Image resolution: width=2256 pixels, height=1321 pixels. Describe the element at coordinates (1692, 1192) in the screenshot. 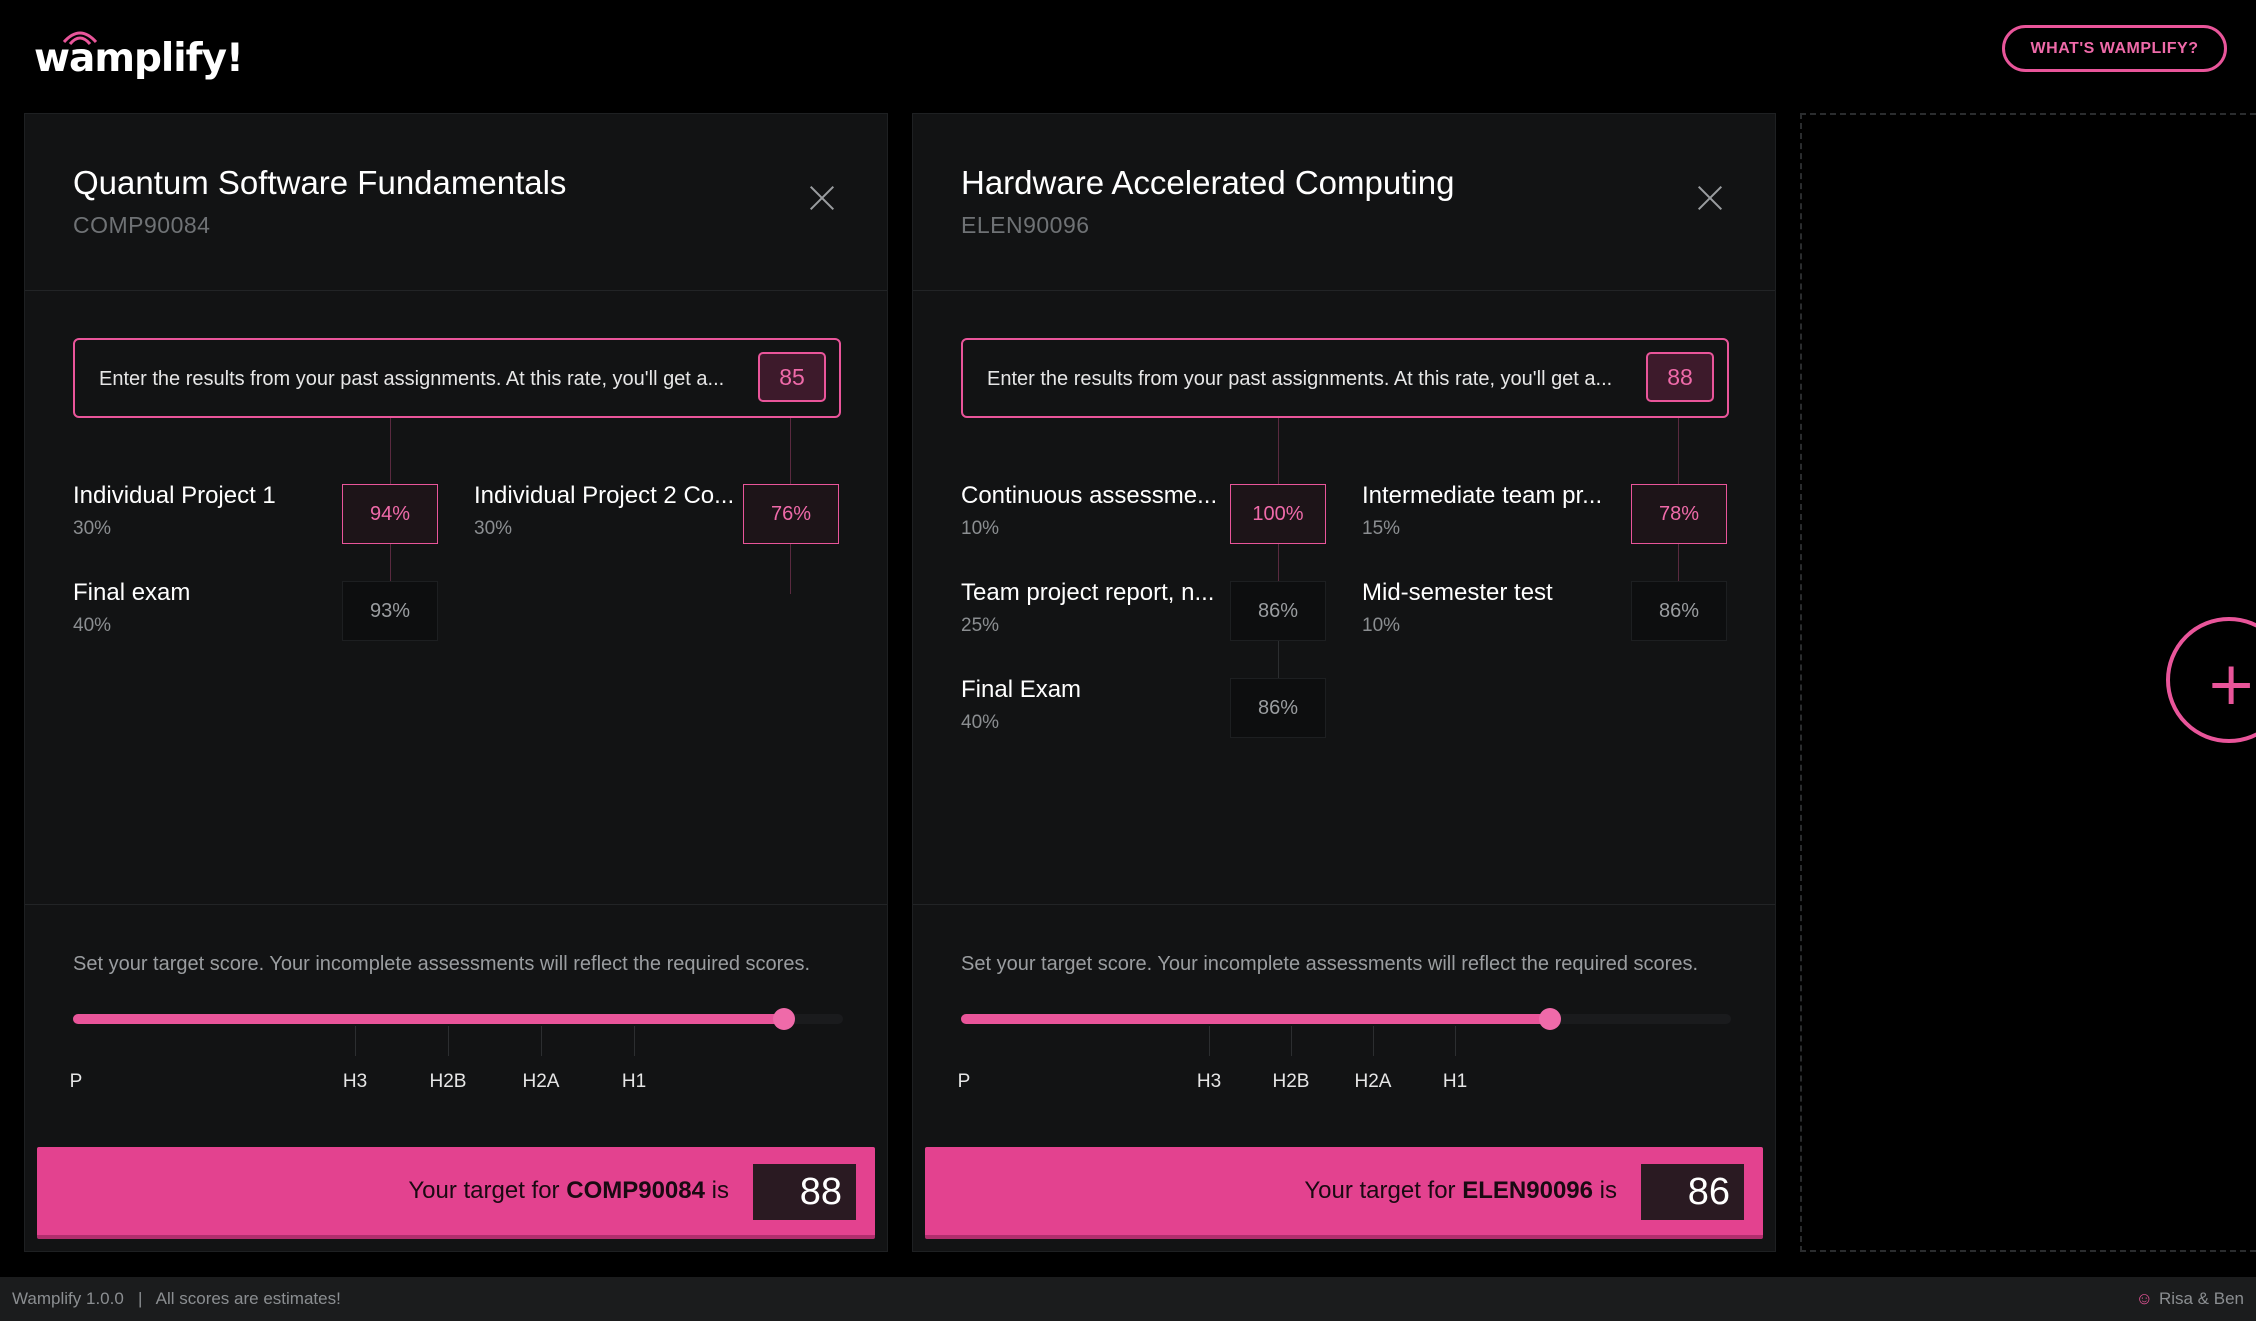

I see `target-score-value: 86` at that location.